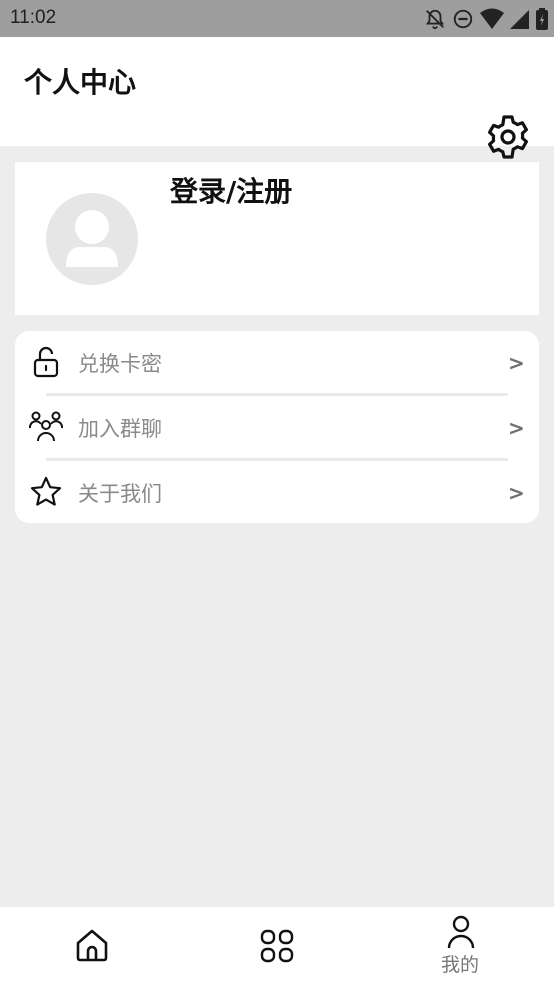  I want to click on status-bar: 11:02, so click(277, 18).